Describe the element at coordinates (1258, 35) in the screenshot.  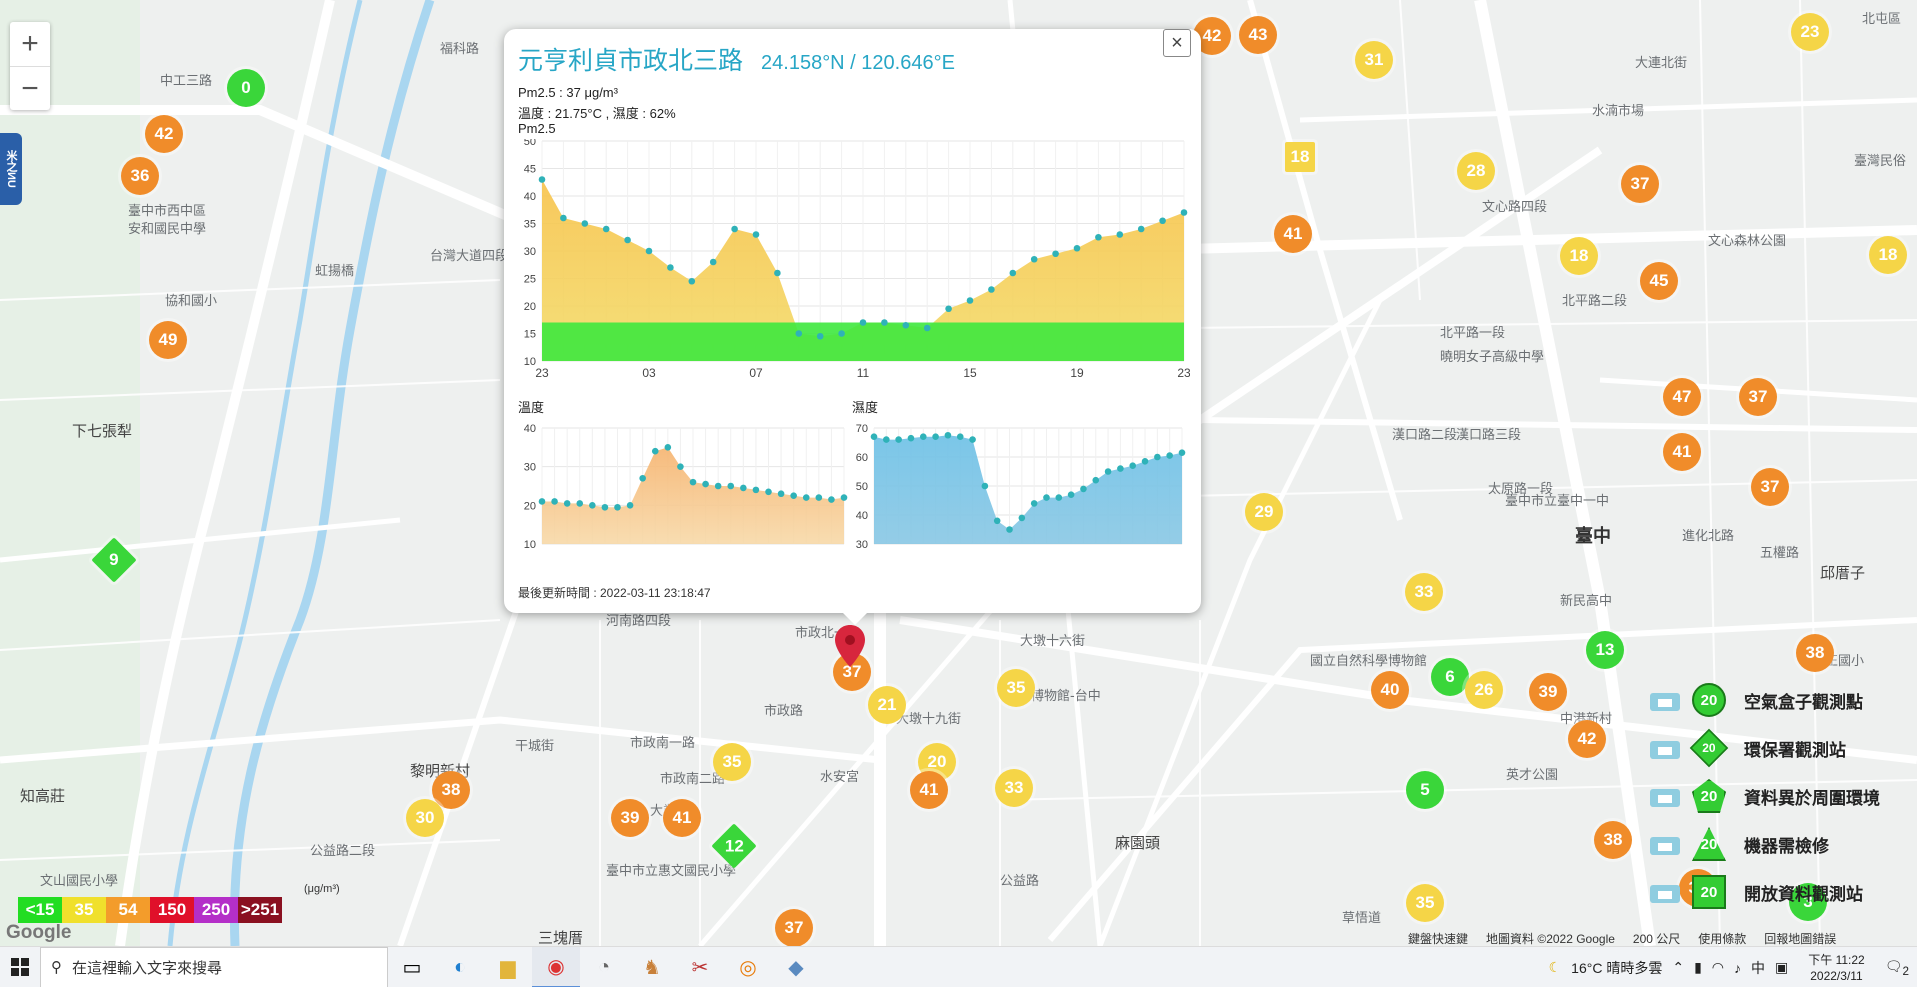
I see `station-marker: 43` at that location.